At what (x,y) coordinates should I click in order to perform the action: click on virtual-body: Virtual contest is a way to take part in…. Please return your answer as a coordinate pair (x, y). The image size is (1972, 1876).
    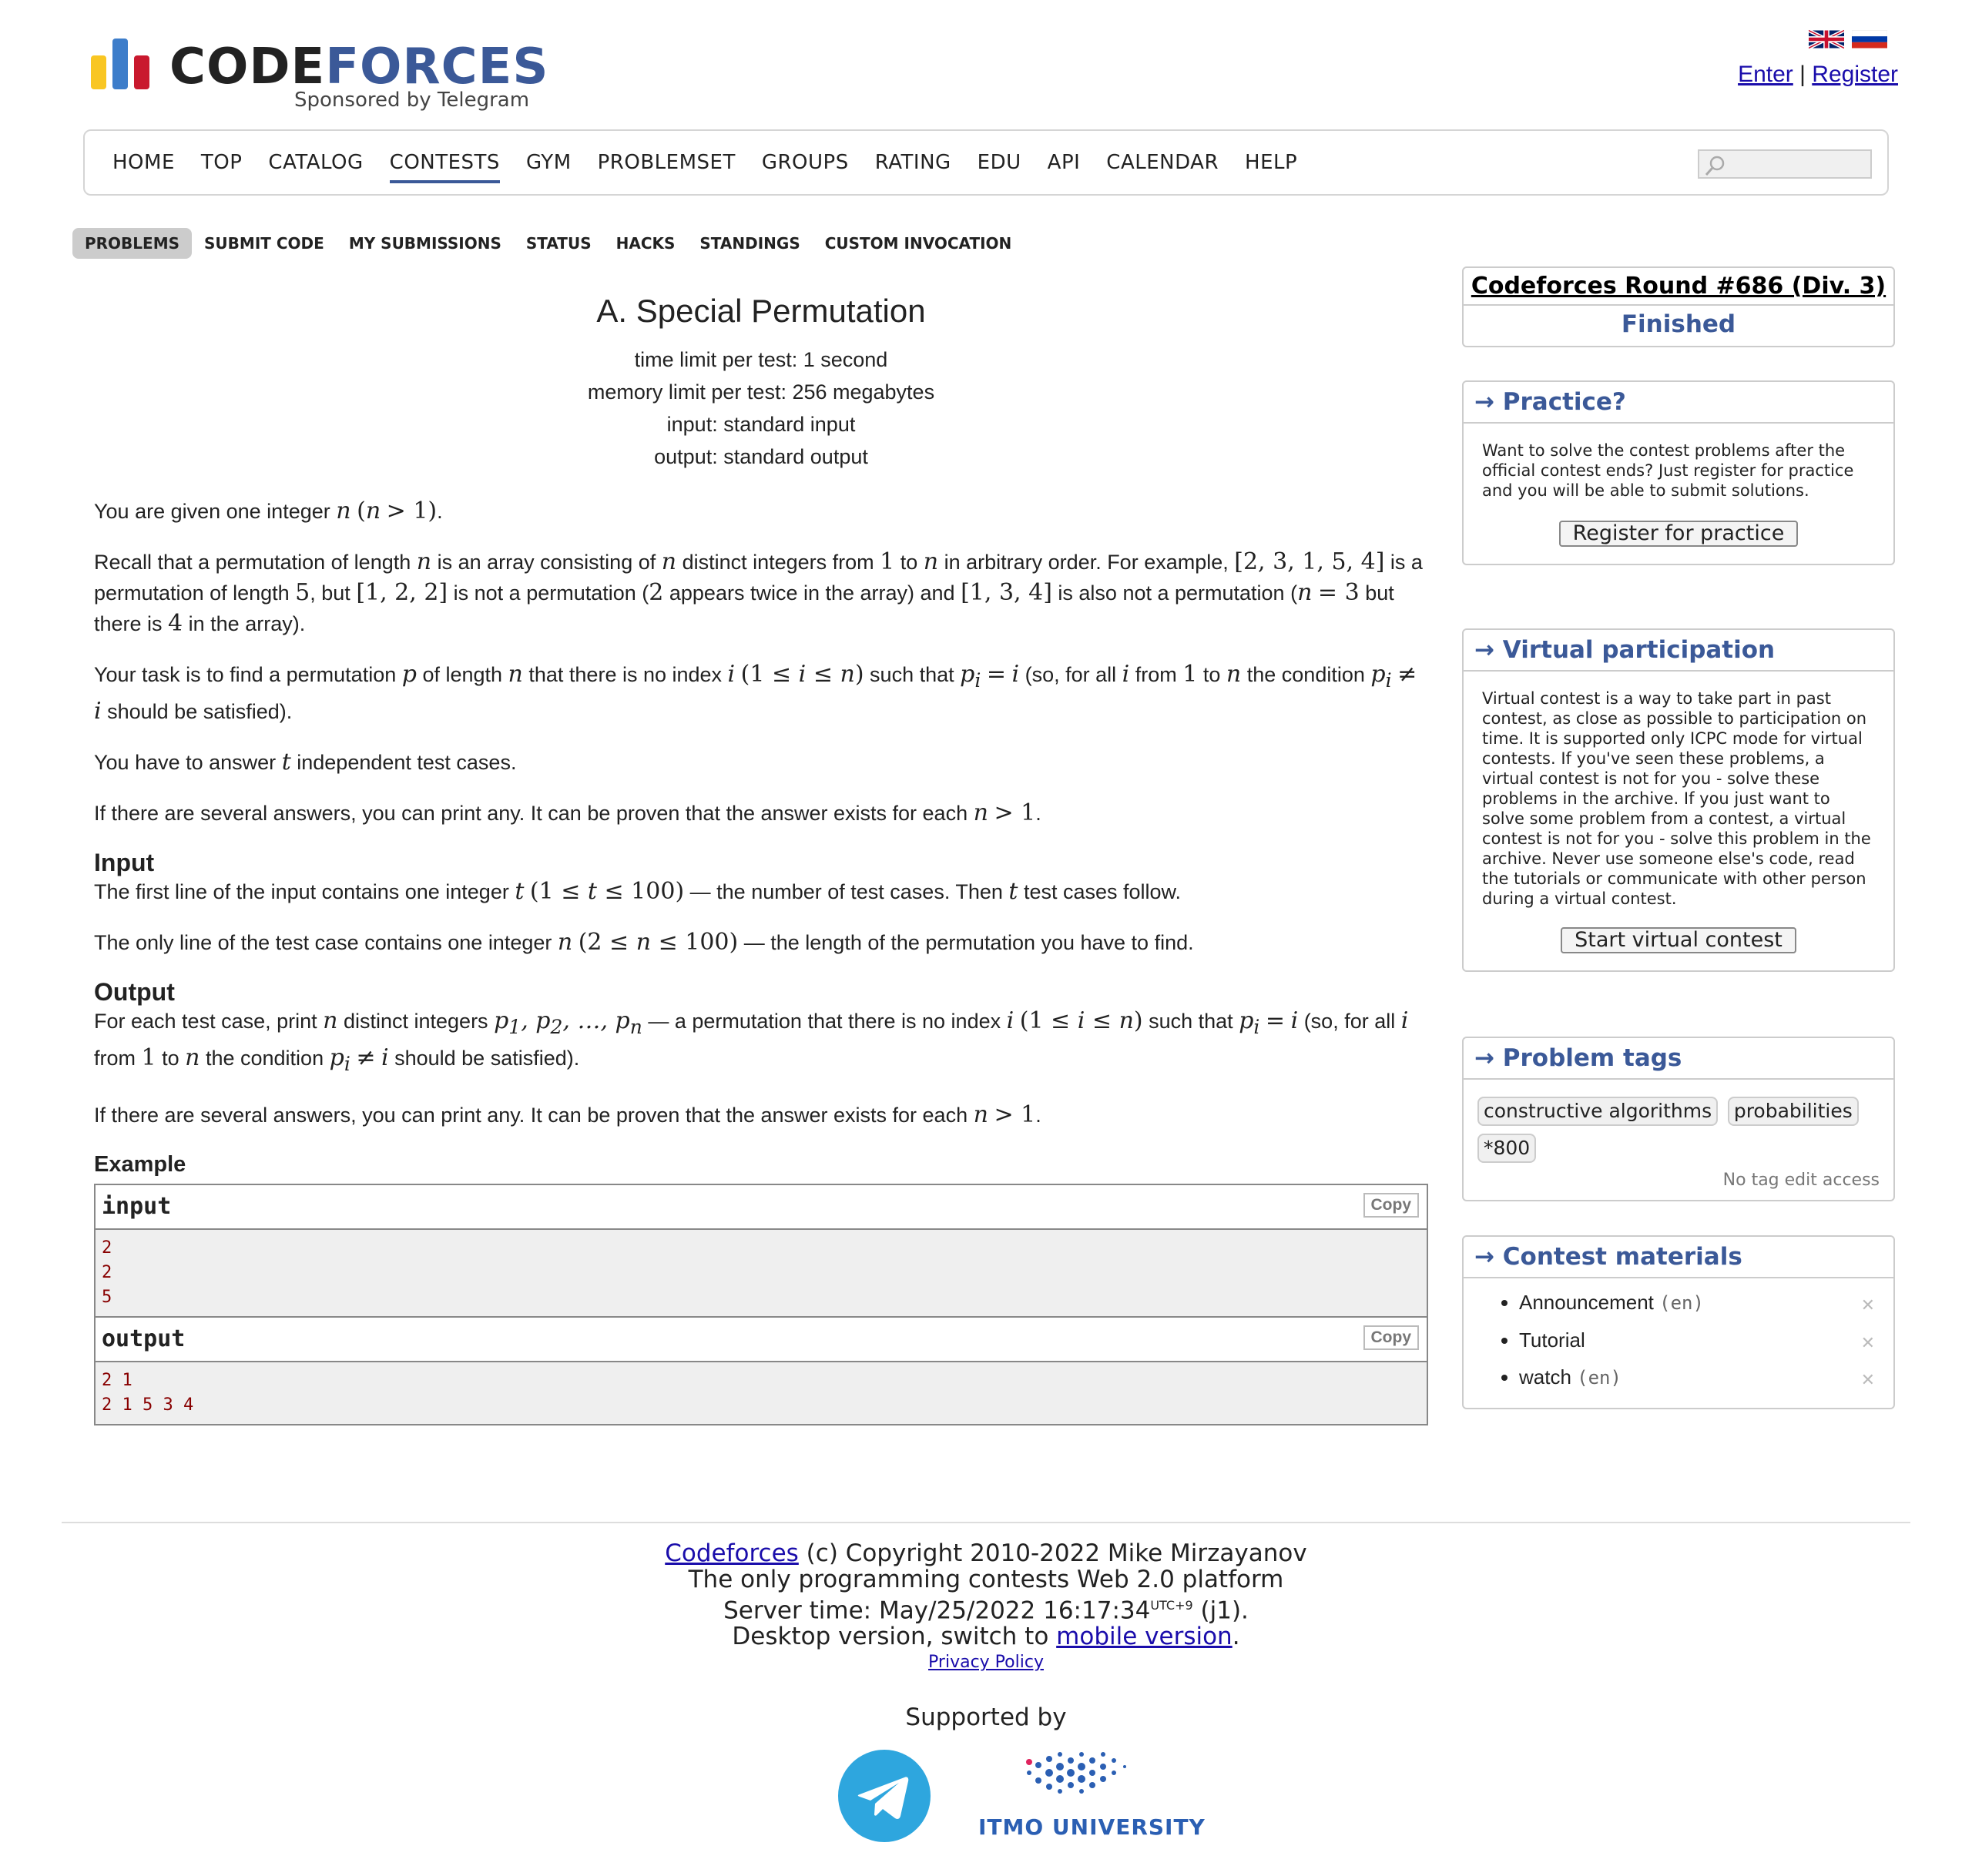
    Looking at the image, I should click on (1678, 821).